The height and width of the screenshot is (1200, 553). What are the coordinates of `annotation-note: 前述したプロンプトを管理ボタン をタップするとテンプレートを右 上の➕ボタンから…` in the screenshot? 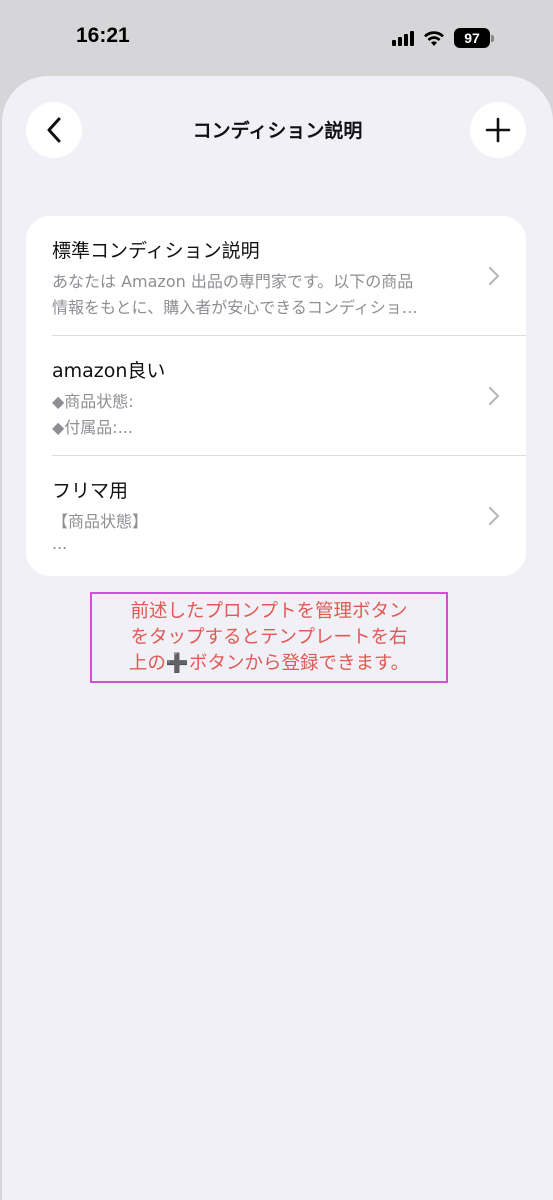 It's located at (269, 637).